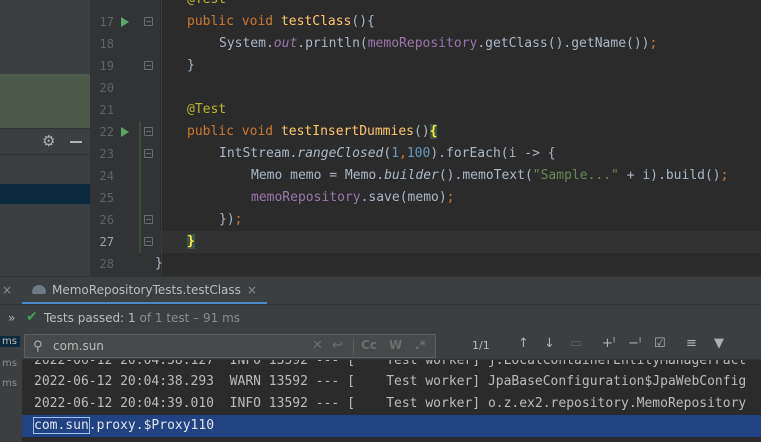 The width and height of the screenshot is (761, 442). Describe the element at coordinates (395, 345) in the screenshot. I see `whole-words-toggle: W` at that location.